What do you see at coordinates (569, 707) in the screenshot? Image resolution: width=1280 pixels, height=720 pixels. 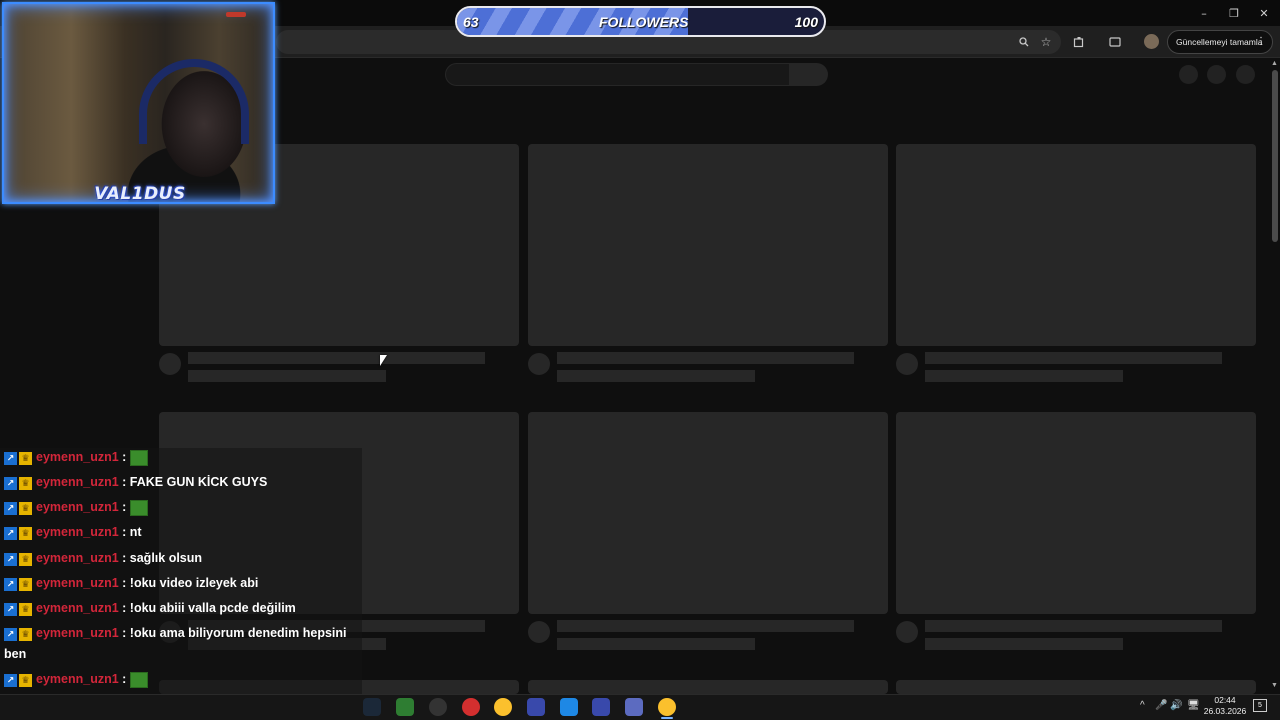 I see `translate-icon` at bounding box center [569, 707].